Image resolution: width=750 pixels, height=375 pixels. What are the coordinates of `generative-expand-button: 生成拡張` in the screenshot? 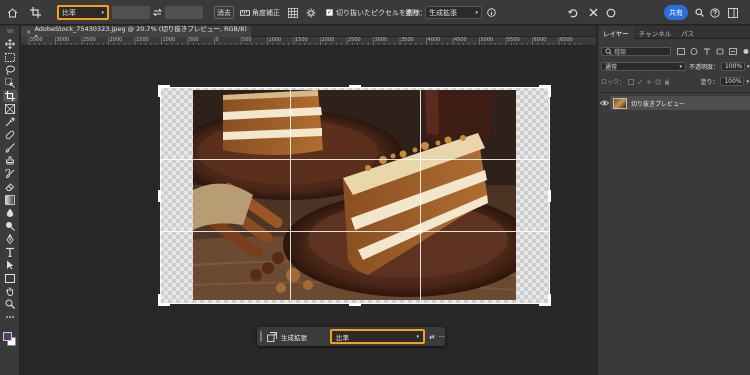 It's located at (296, 336).